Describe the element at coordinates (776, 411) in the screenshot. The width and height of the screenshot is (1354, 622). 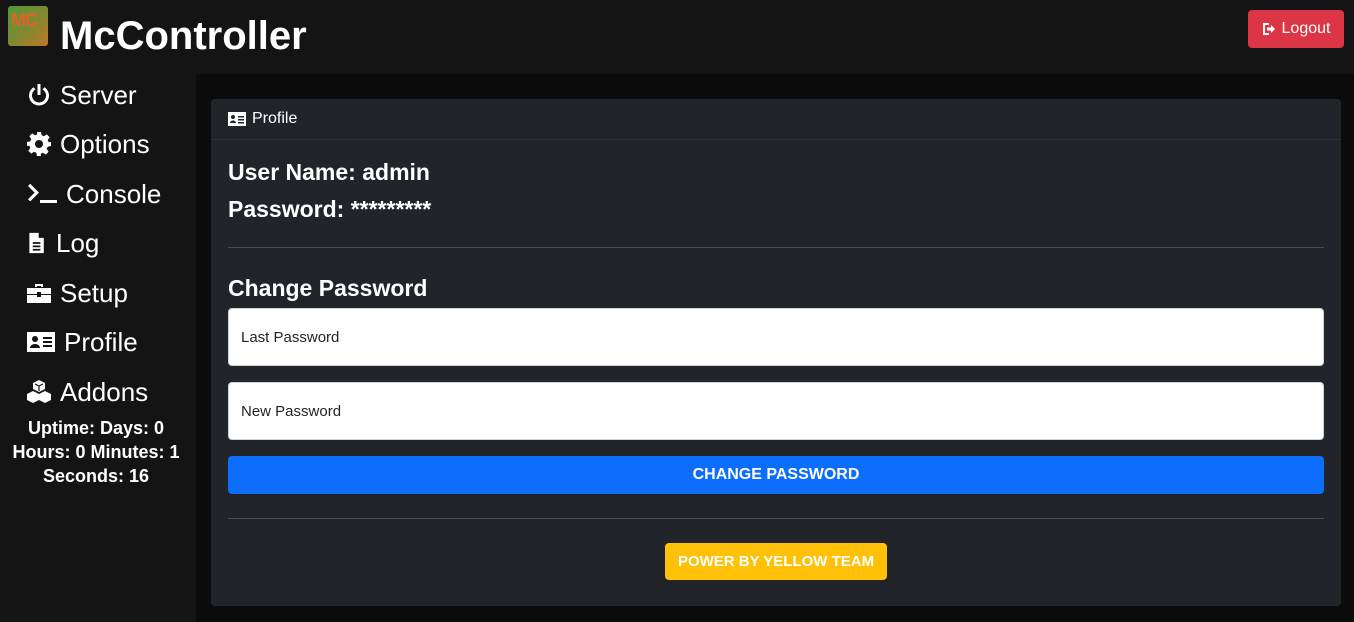
I see `new-password-input` at that location.